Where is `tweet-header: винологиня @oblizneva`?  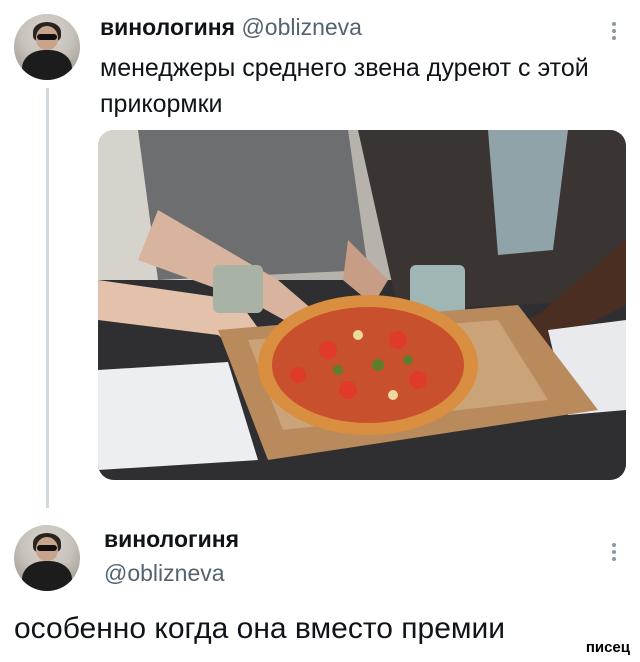
tweet-header: винологиня @oblizneva is located at coordinates (231, 27).